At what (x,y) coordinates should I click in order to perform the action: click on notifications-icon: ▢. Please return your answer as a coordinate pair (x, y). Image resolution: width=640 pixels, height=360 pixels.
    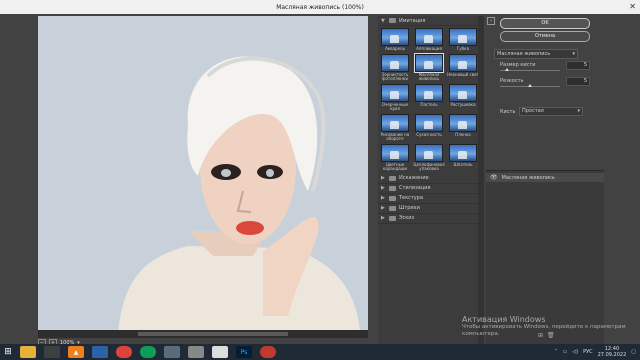
    Looking at the image, I should click on (633, 352).